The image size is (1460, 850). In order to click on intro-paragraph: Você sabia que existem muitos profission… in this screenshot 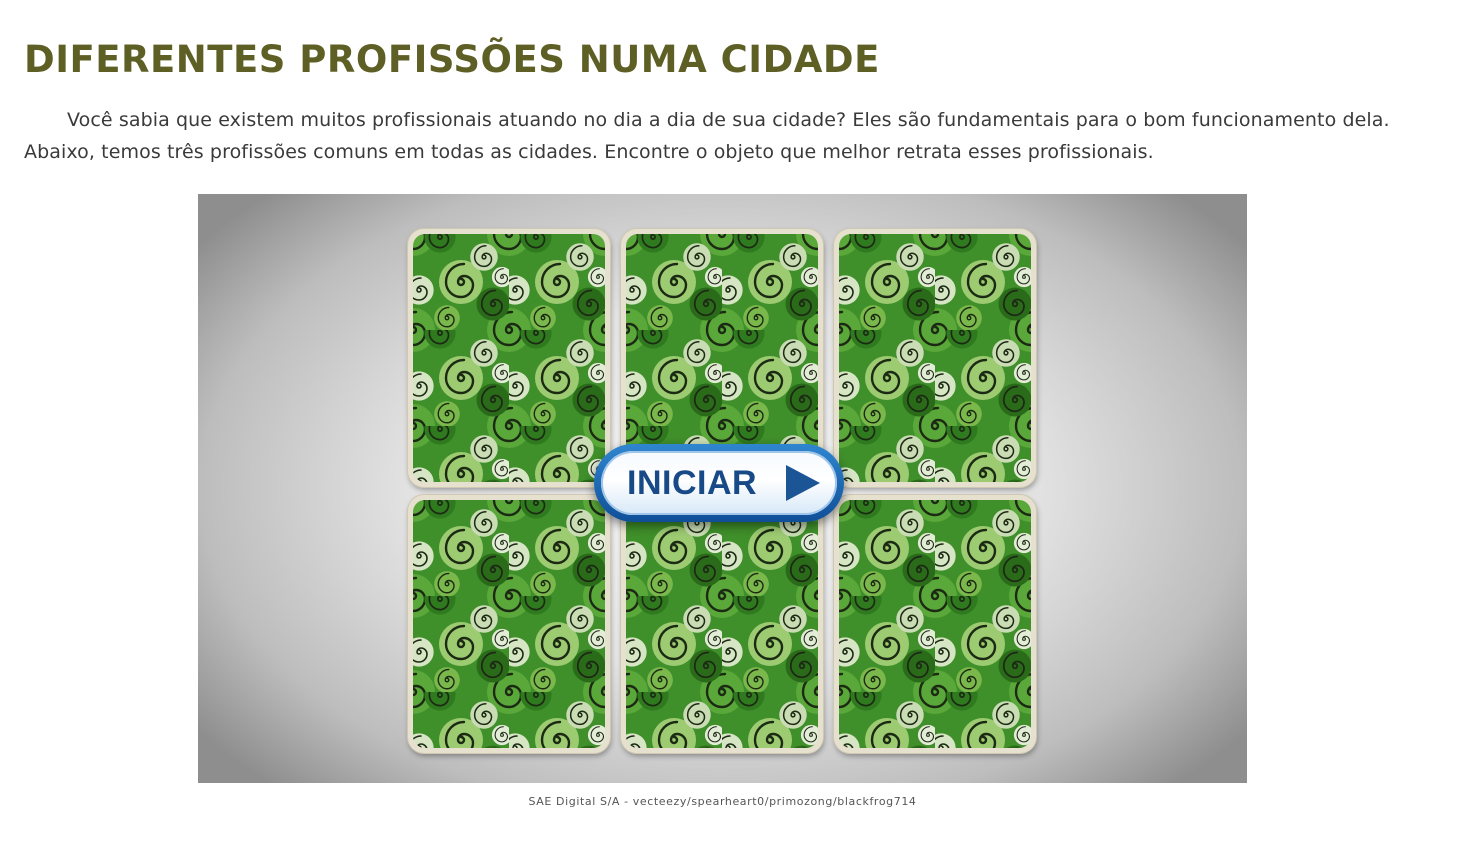, I will do `click(707, 136)`.